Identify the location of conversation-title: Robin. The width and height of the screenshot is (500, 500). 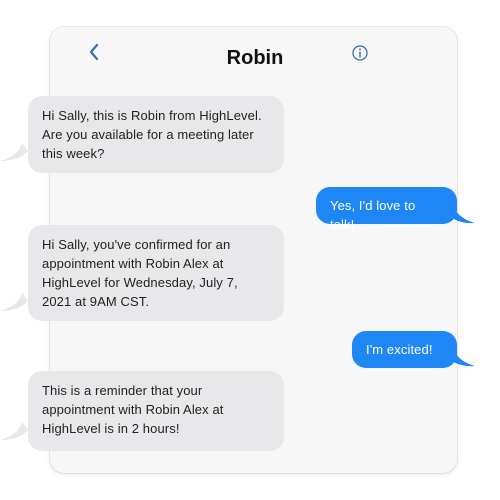
(255, 58).